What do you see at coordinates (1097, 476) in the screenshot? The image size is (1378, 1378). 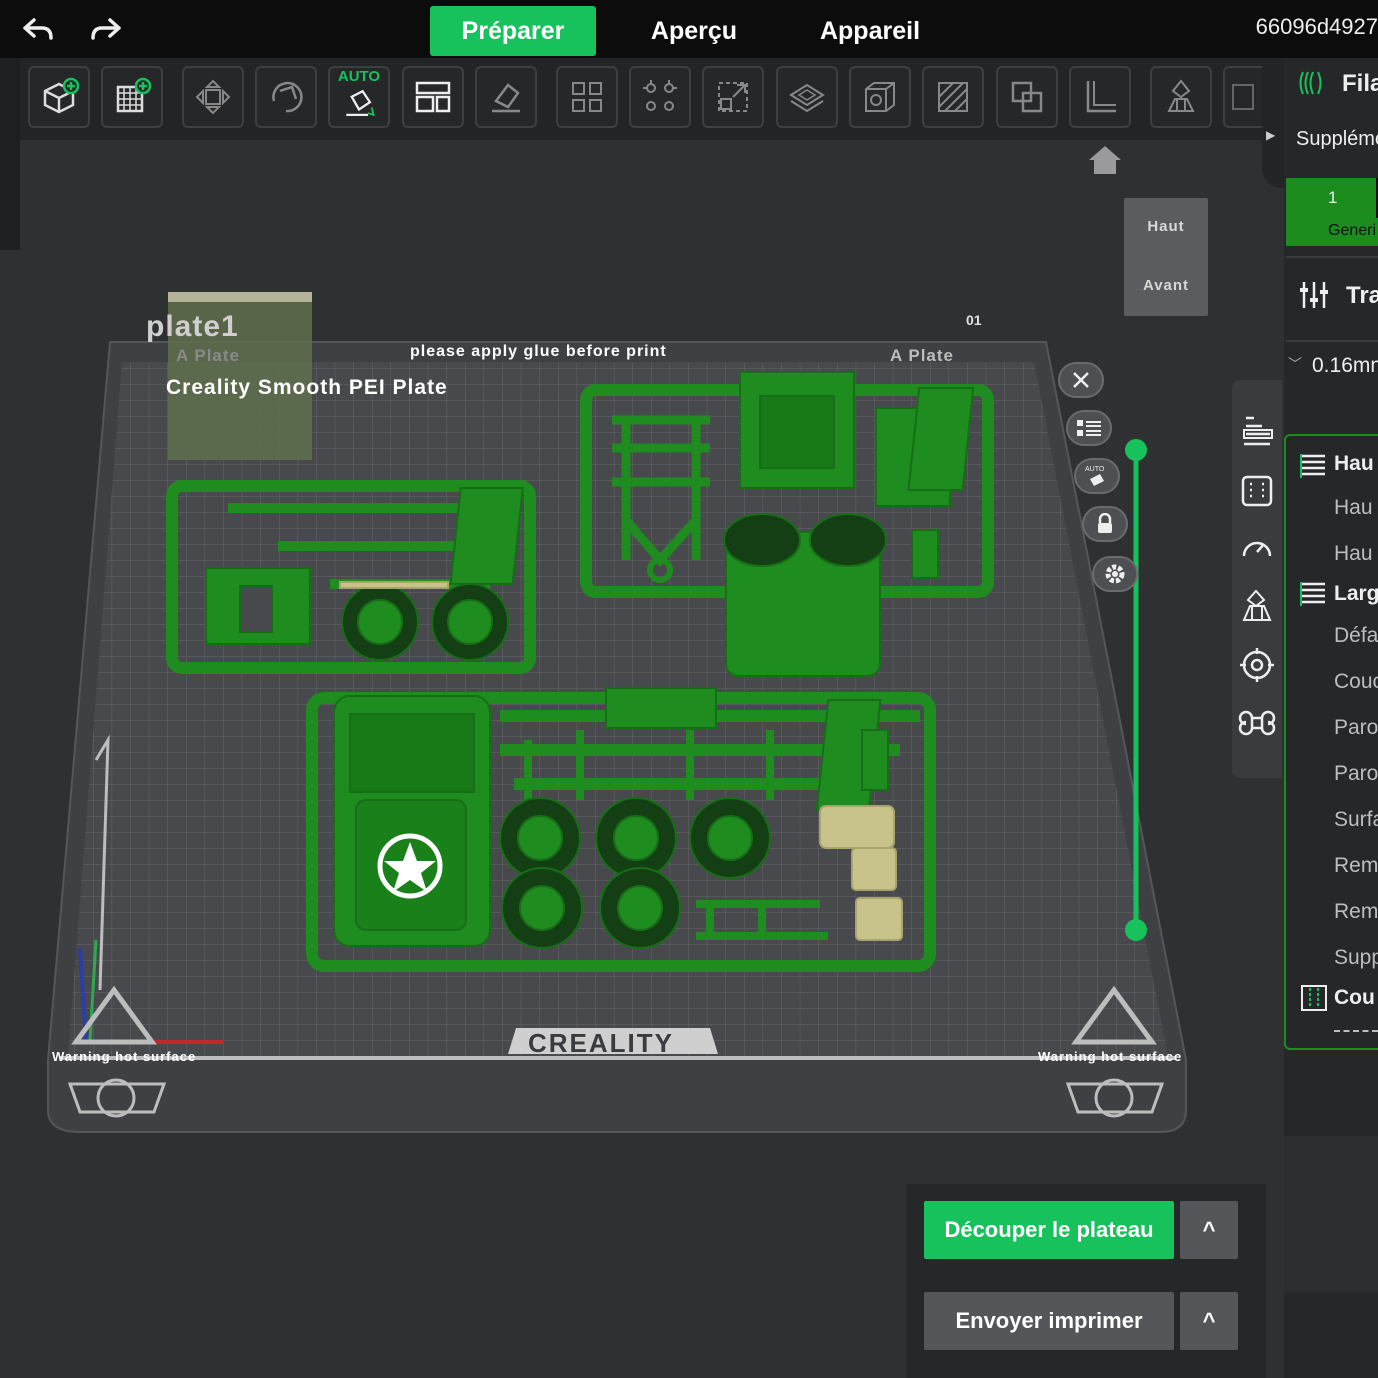 I see `auto-orient-plate-icon: AUTO` at bounding box center [1097, 476].